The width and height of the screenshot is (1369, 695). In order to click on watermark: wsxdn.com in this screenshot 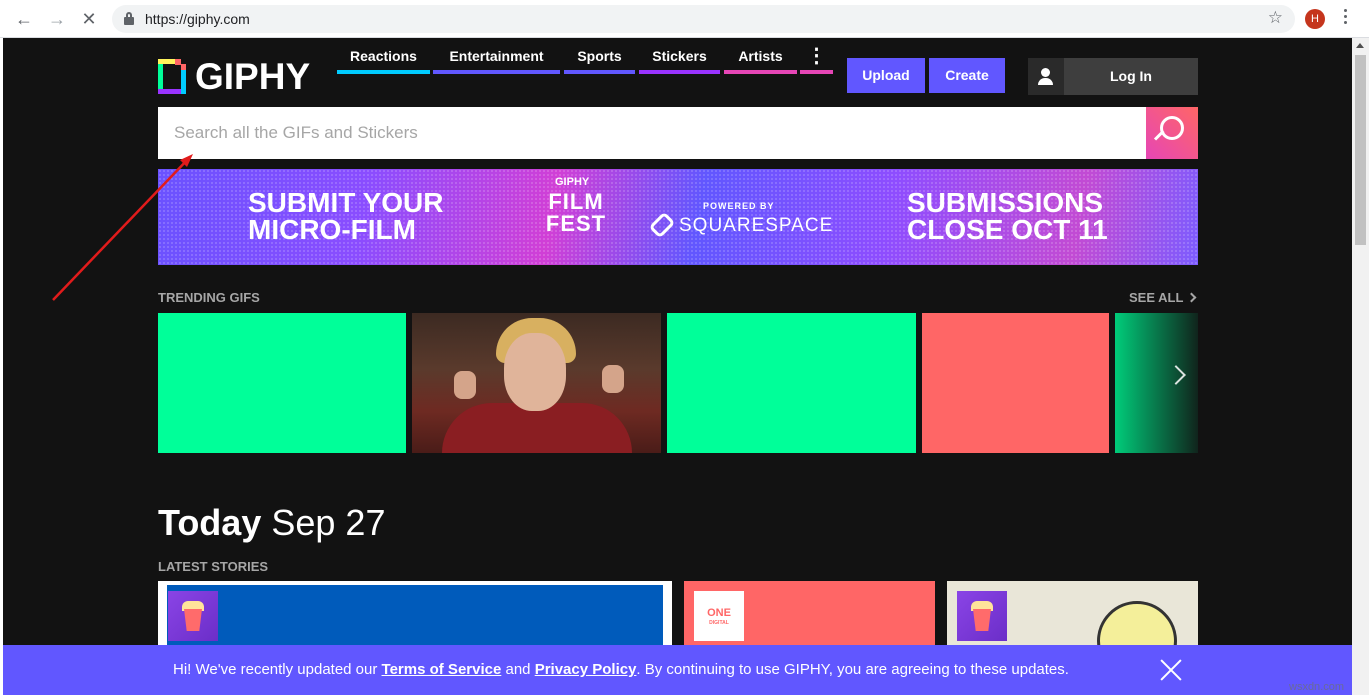, I will do `click(1317, 687)`.